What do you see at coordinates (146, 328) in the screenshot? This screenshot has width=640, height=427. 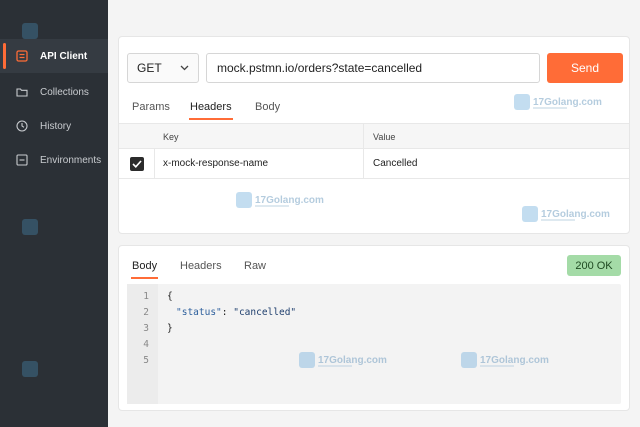 I see `line-number: 3` at bounding box center [146, 328].